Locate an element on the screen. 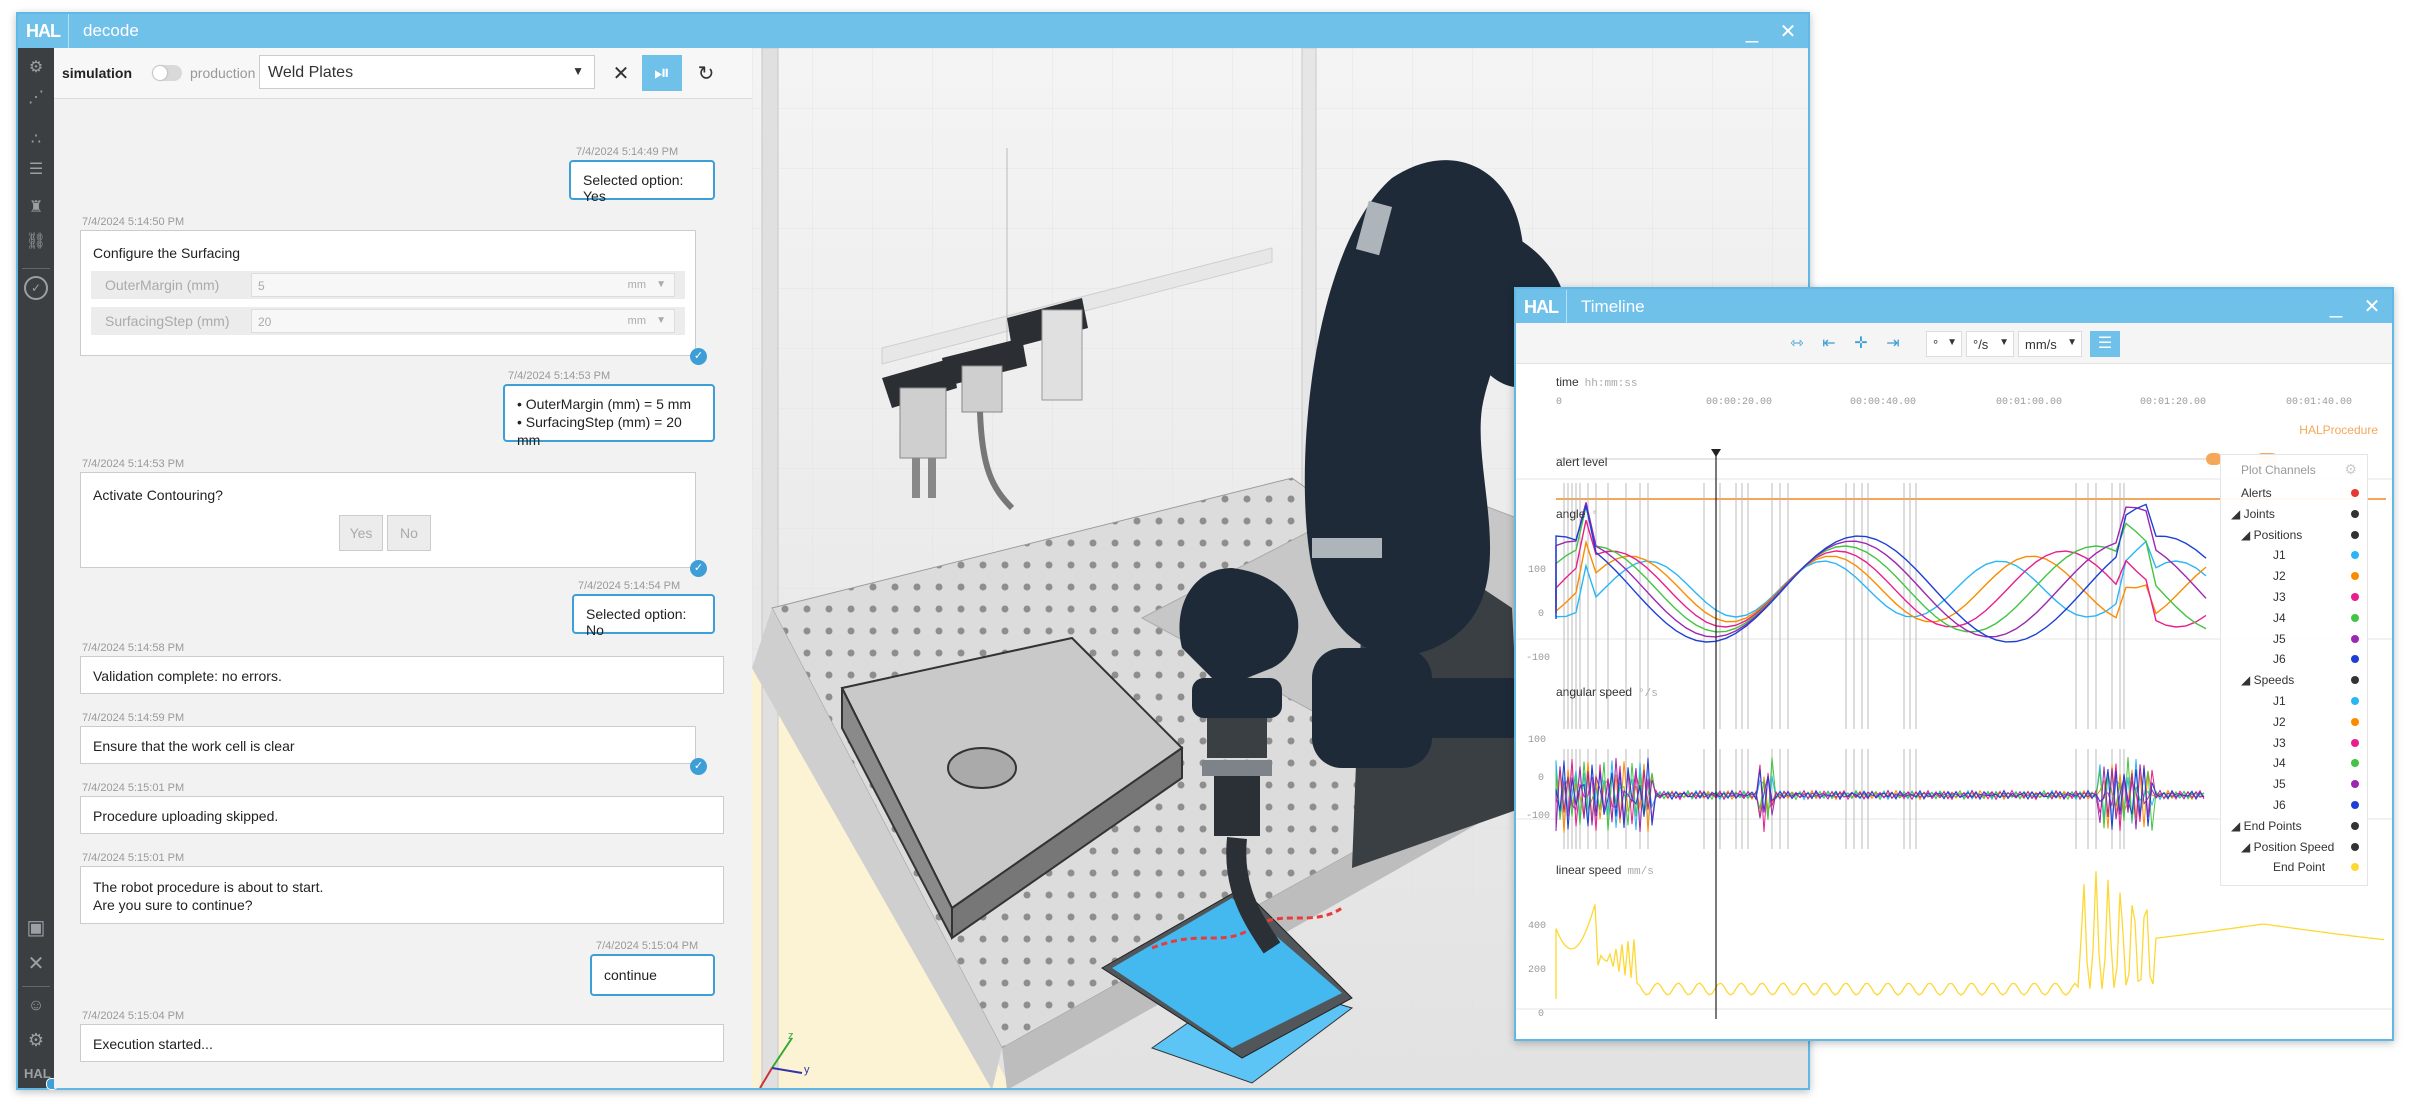 The image size is (2409, 1108). y-tick: 100 is located at coordinates (1537, 570).